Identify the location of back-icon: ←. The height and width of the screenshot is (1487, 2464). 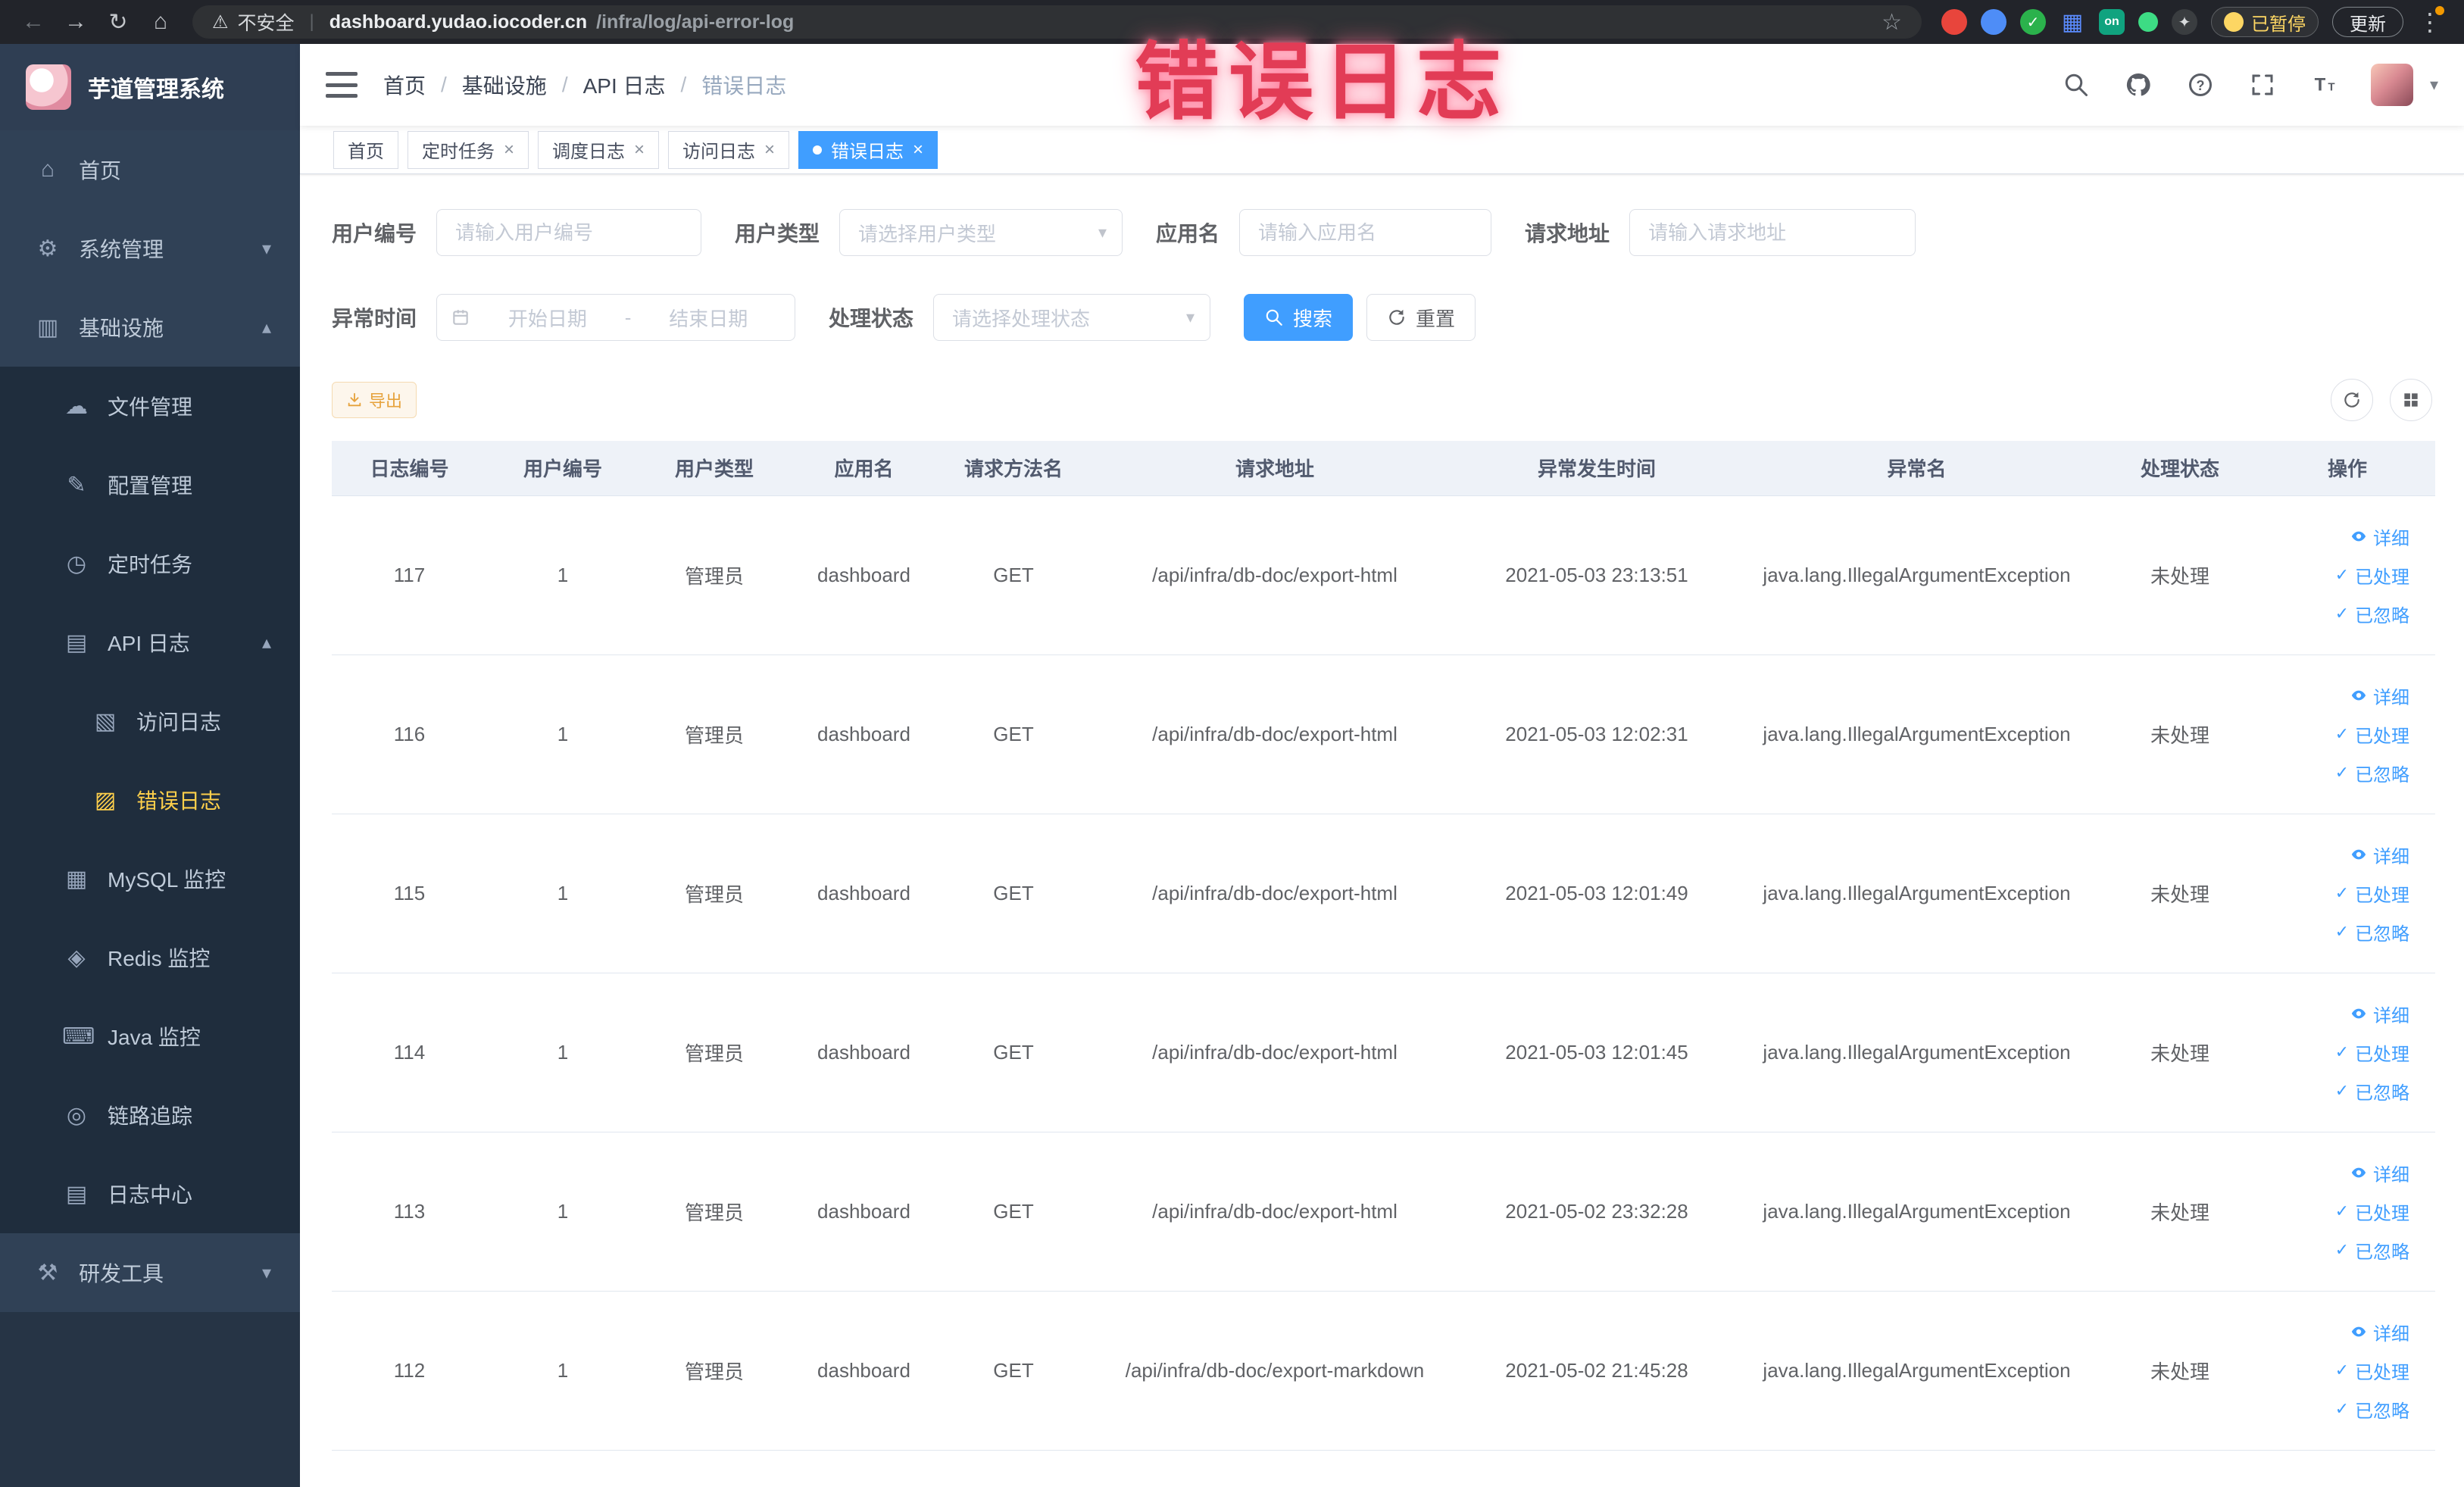
(33, 22).